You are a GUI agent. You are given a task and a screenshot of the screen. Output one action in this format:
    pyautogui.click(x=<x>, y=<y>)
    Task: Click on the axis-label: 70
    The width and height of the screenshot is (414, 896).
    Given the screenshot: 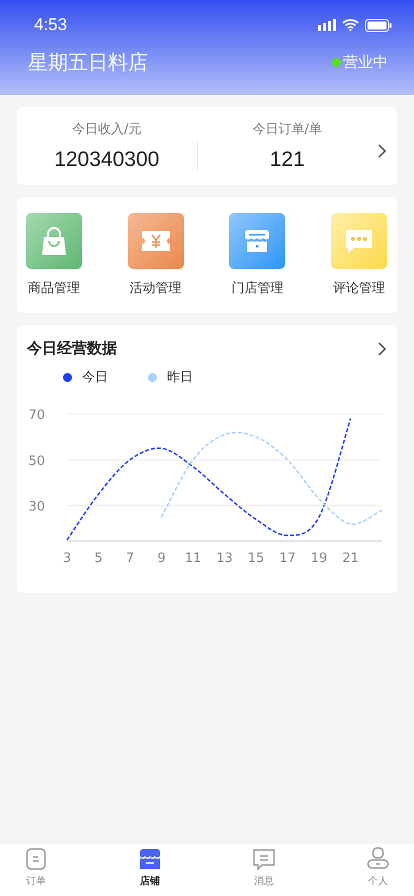 What is the action you would take?
    pyautogui.click(x=36, y=415)
    